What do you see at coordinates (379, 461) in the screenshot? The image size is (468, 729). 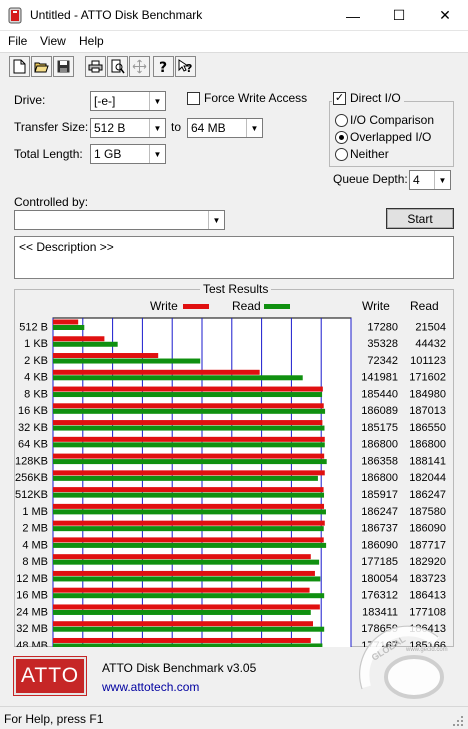 I see `write-value: 186358` at bounding box center [379, 461].